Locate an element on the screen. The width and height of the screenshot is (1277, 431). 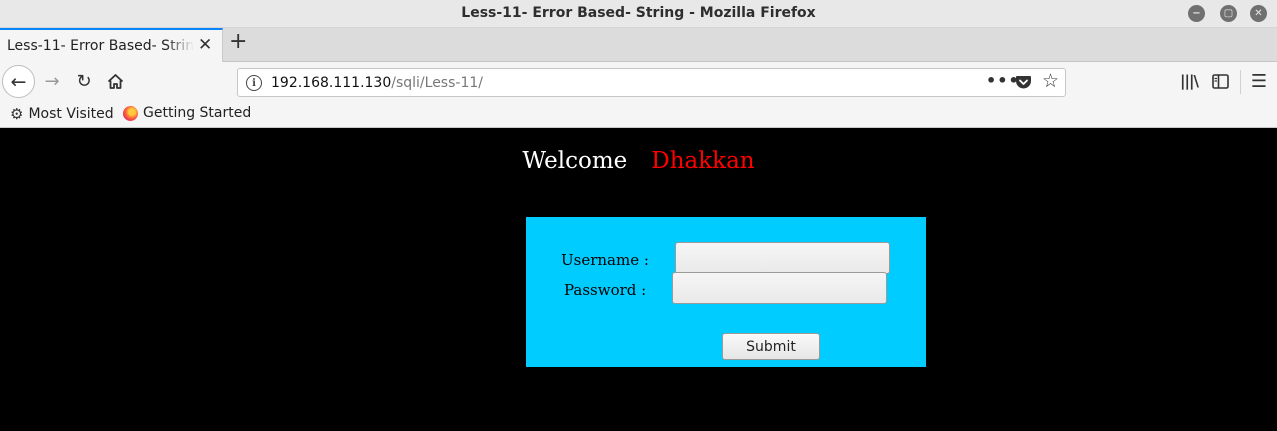
tab-less-11: Less-11- Error Based- String ✕ is located at coordinates (111, 45).